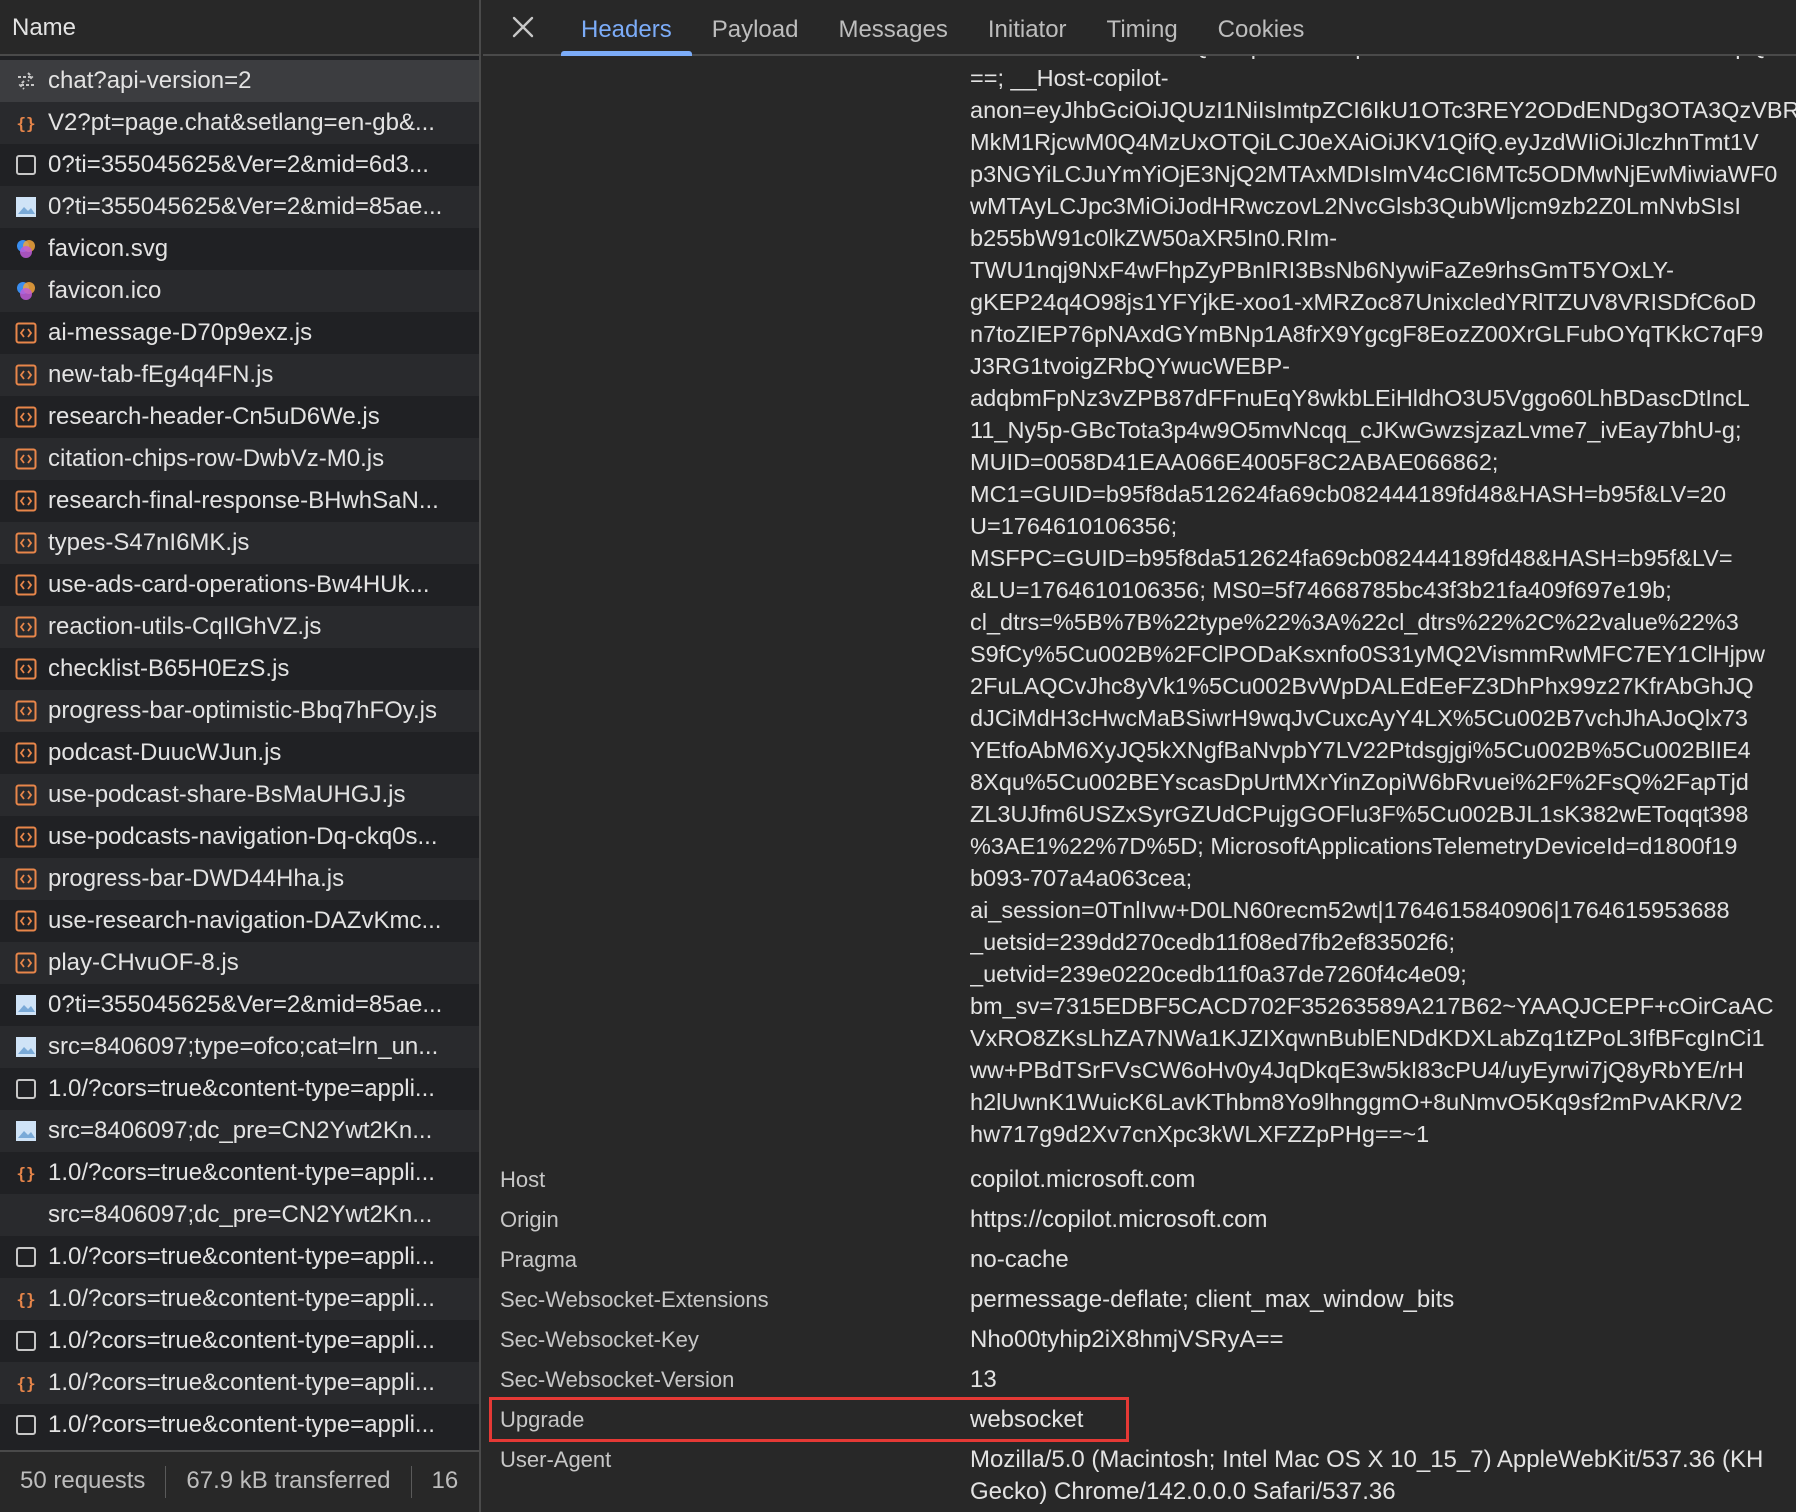 This screenshot has height=1512, width=1796. Describe the element at coordinates (755, 27) in the screenshot. I see `tab-payload: Payload` at that location.